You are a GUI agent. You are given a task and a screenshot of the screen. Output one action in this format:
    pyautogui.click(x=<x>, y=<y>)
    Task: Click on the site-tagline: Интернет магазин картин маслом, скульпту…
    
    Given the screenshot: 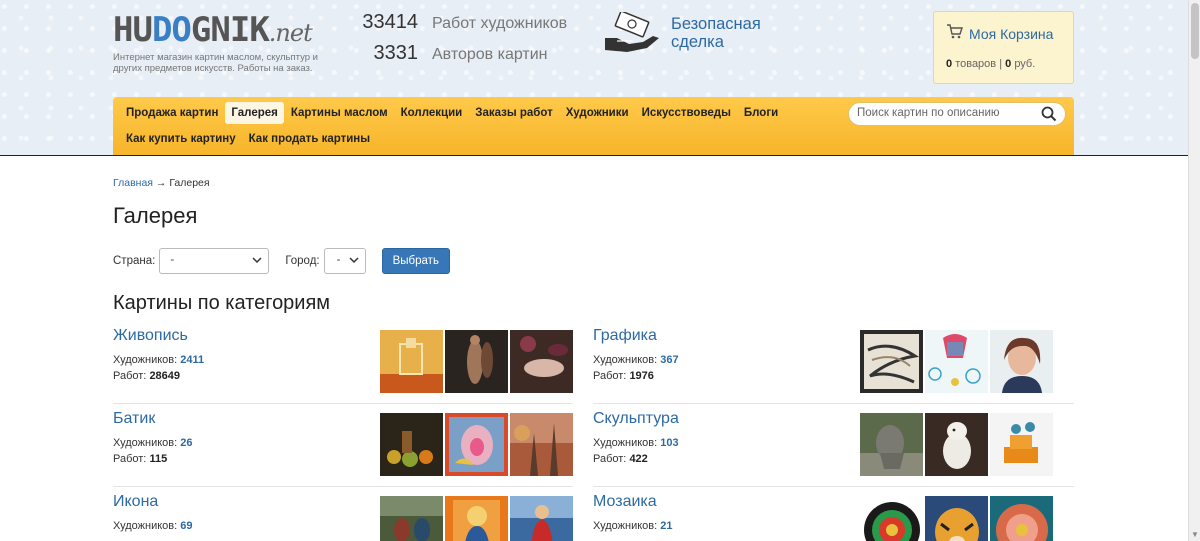 What is the action you would take?
    pyautogui.click(x=215, y=63)
    